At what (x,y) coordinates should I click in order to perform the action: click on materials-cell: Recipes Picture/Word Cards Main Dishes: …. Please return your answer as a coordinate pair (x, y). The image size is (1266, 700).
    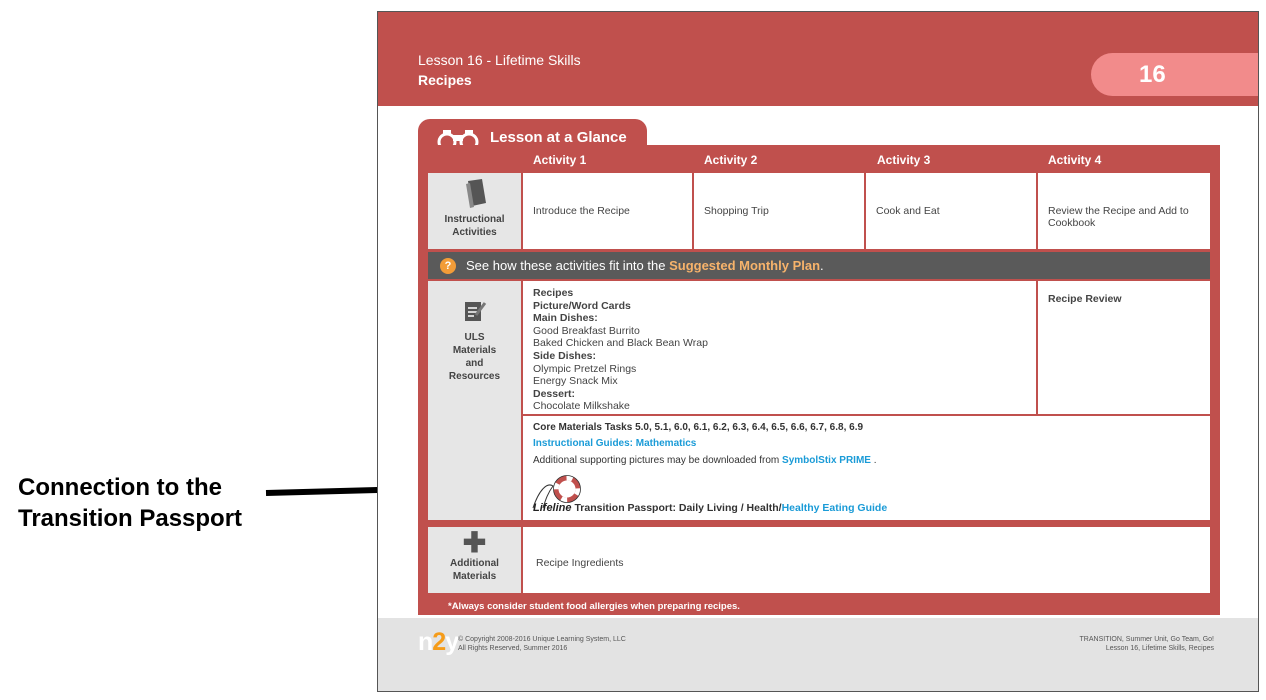
    Looking at the image, I should click on (779, 347).